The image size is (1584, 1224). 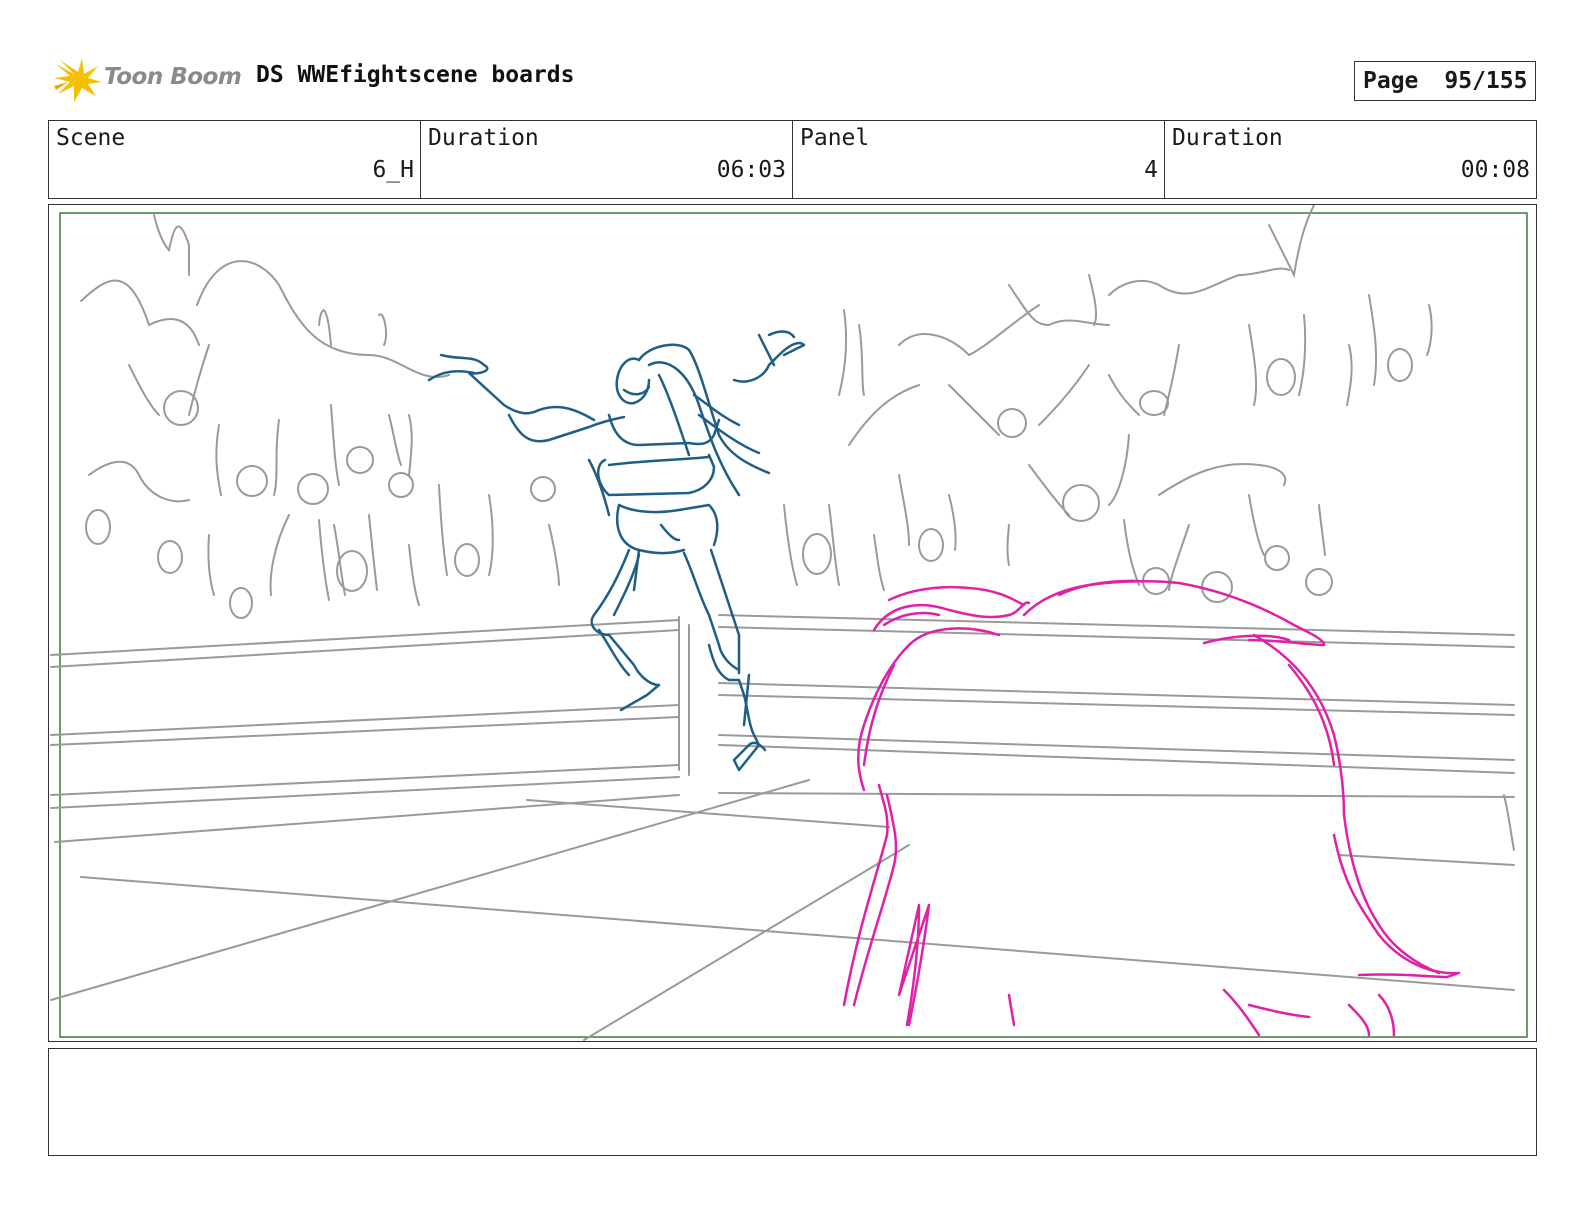 I want to click on panel-notes-area, so click(x=792, y=1102).